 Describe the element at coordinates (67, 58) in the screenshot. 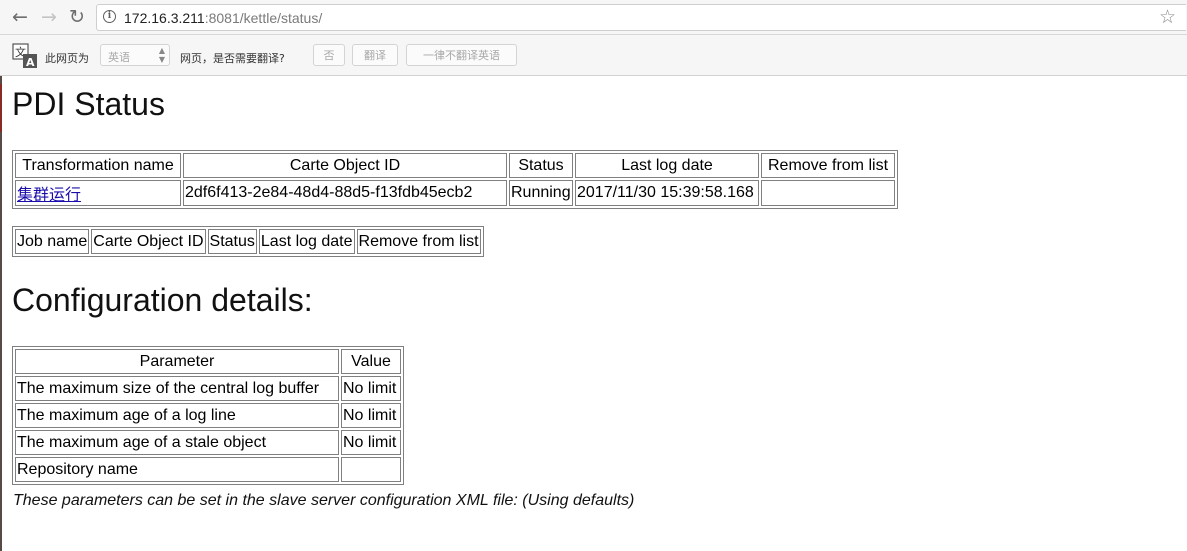

I see `translate-prefix-label: 此网页为` at that location.